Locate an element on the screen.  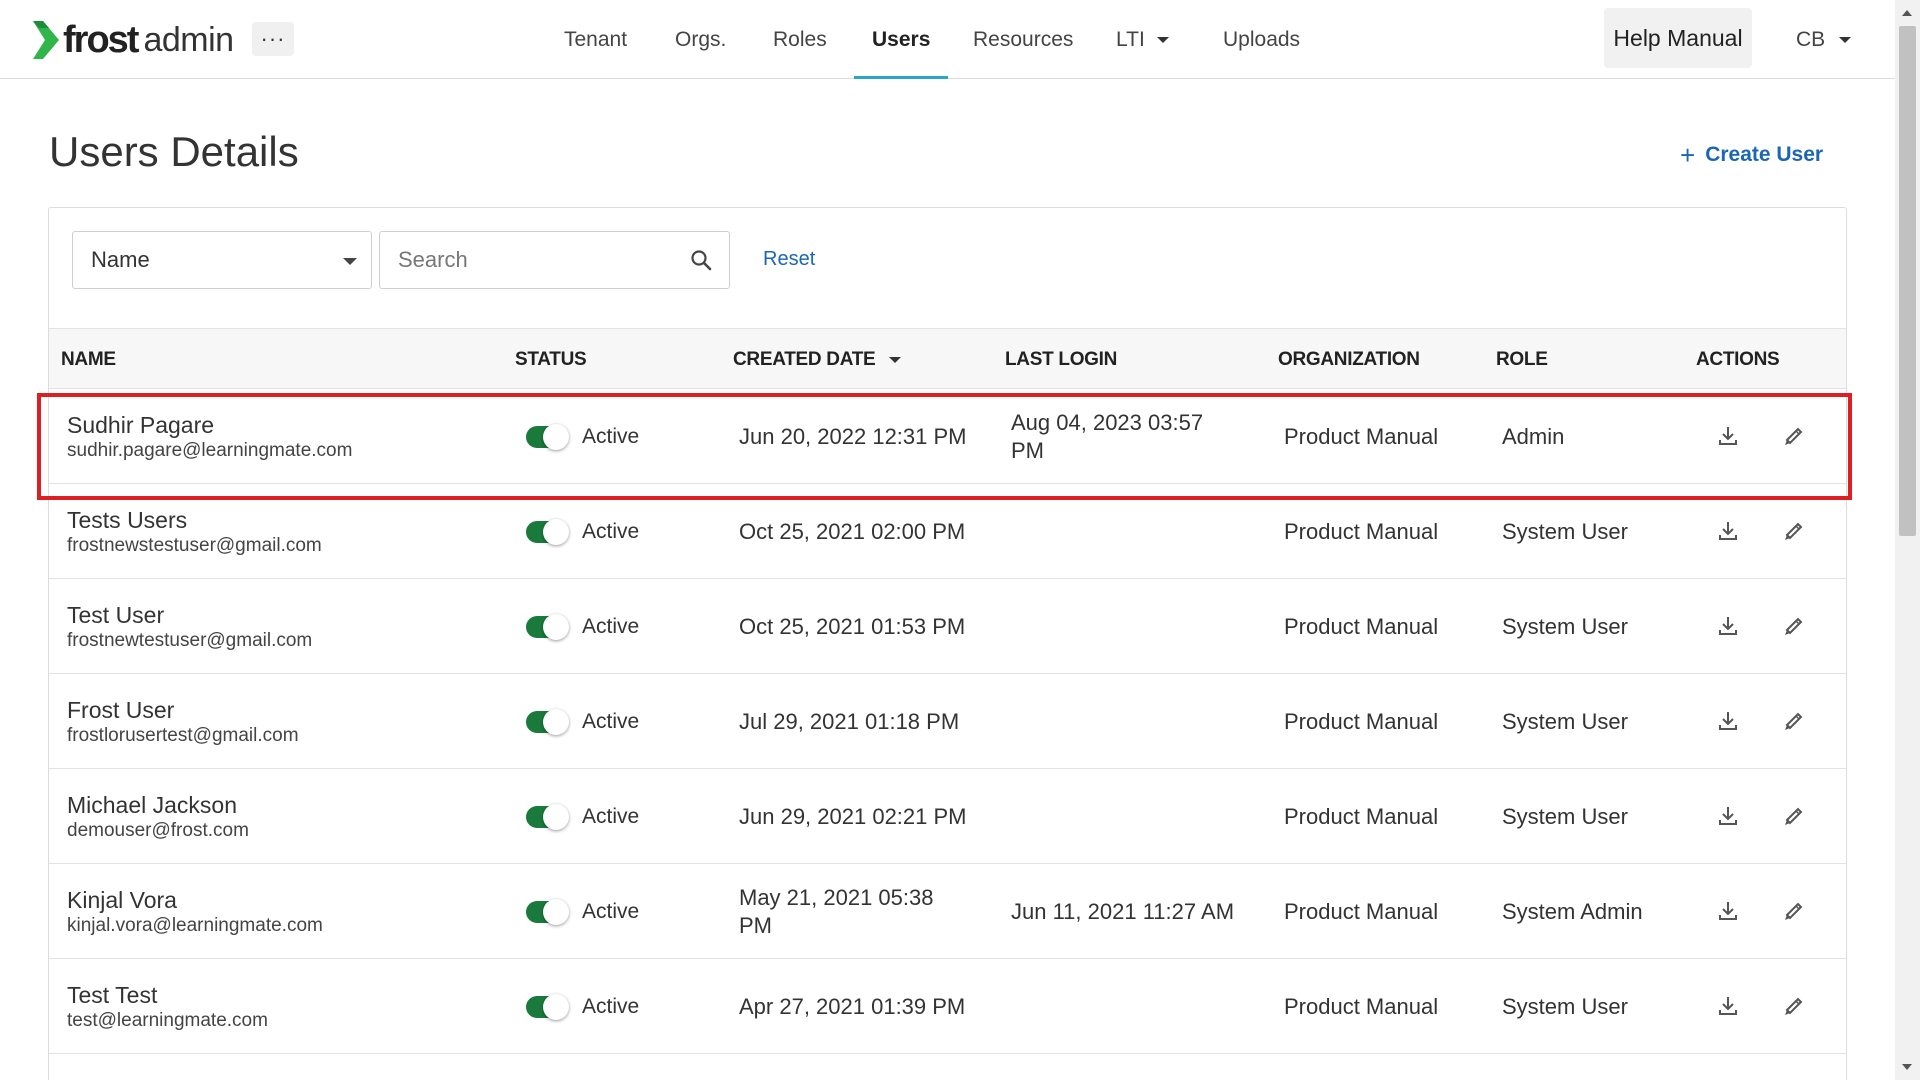
nav-item-uploads: Uploads is located at coordinates (1261, 39).